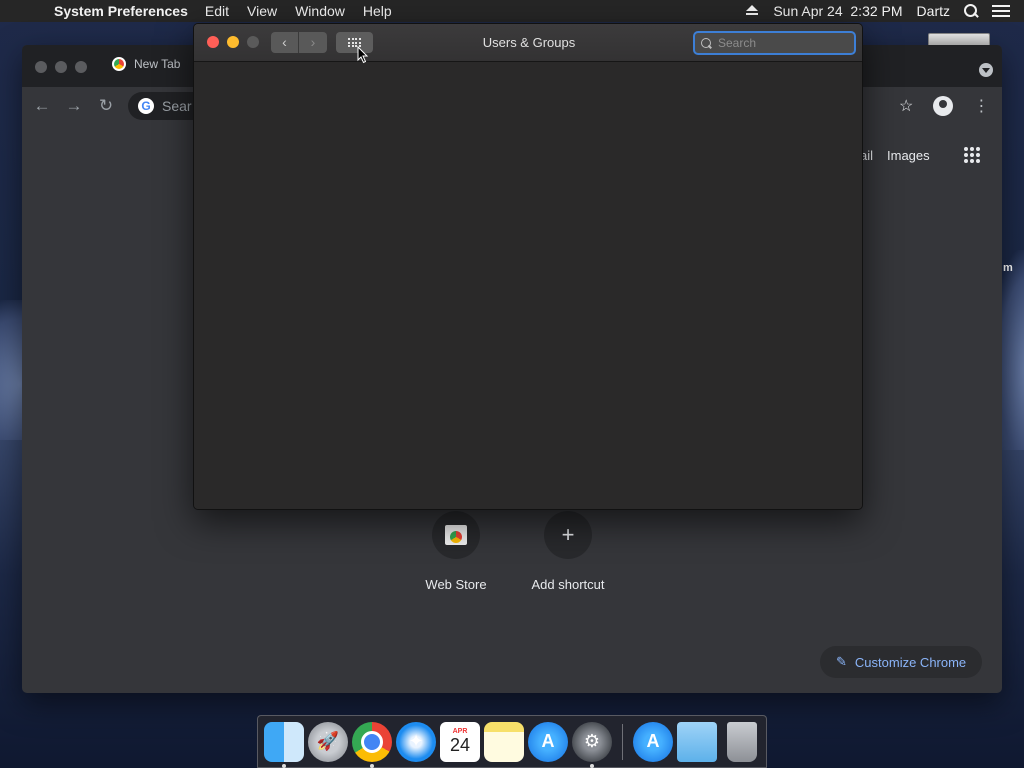 The width and height of the screenshot is (1024, 768). I want to click on google-top-links: ail Images, so click(920, 155).